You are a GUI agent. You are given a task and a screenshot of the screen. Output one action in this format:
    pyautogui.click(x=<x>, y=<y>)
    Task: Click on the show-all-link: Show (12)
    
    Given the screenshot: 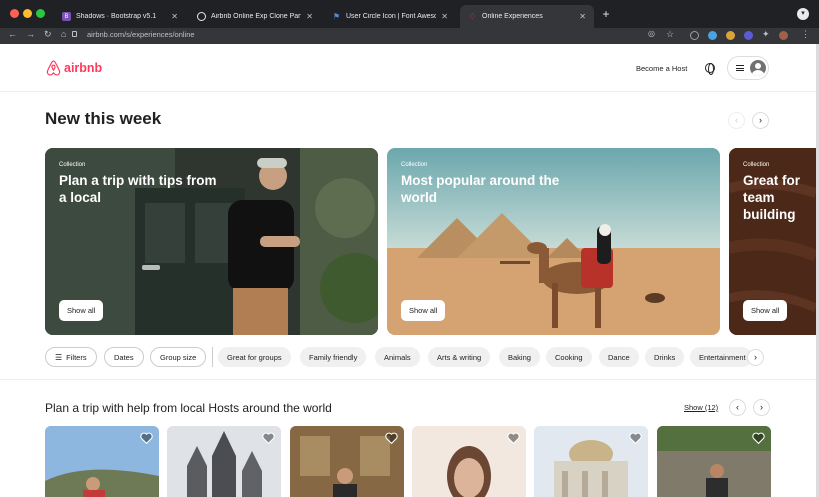 What is the action you would take?
    pyautogui.click(x=701, y=407)
    